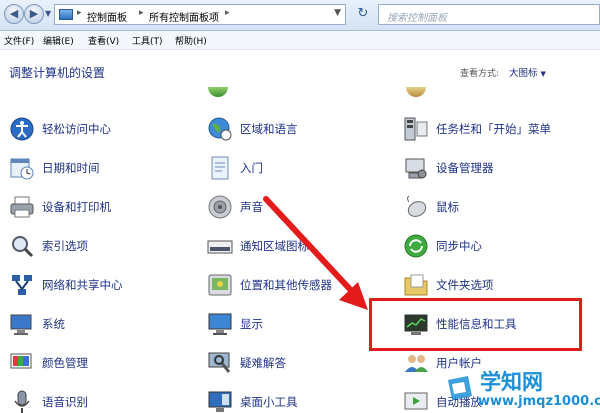 This screenshot has height=413, width=600. What do you see at coordinates (416, 129) in the screenshot?
I see `taskbar-start-icon` at bounding box center [416, 129].